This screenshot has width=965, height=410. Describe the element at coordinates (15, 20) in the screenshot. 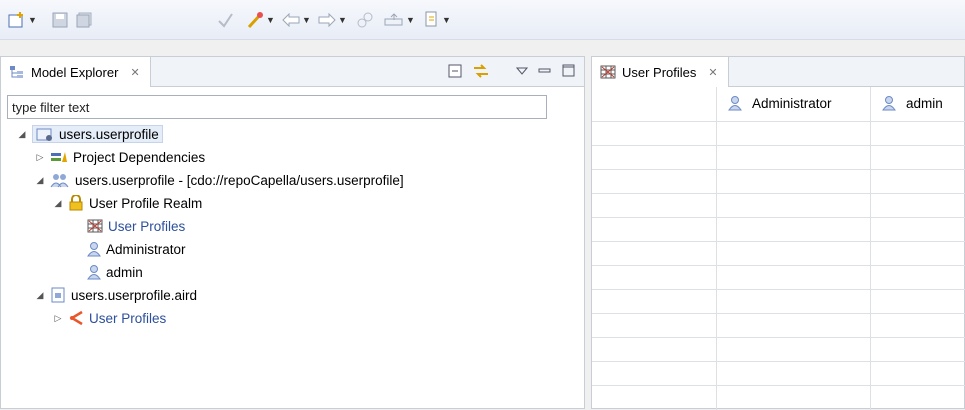

I see `new-icon` at that location.